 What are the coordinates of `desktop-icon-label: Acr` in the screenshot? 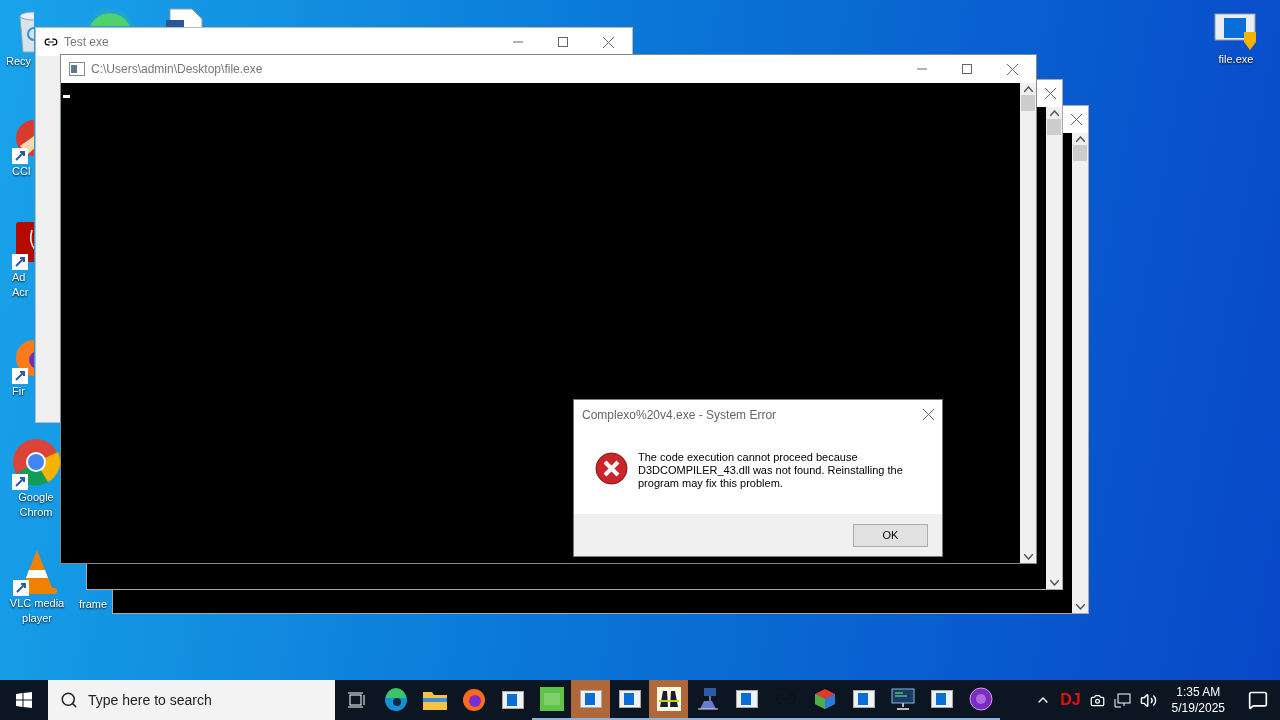 It's located at (20, 292).